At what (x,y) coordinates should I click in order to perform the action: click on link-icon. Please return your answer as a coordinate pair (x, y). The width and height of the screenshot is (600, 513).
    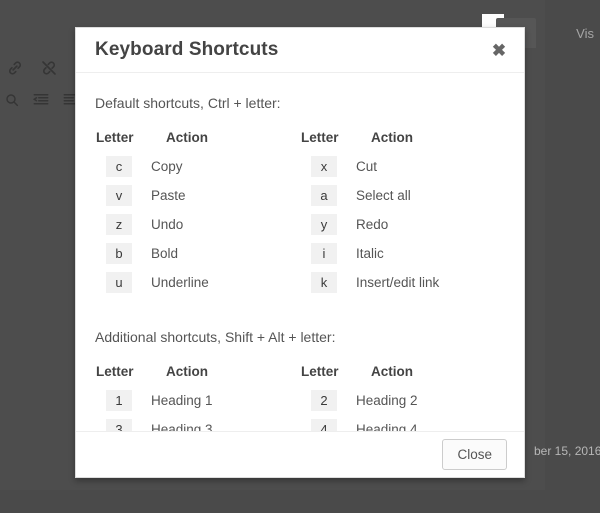
    Looking at the image, I should click on (15, 68).